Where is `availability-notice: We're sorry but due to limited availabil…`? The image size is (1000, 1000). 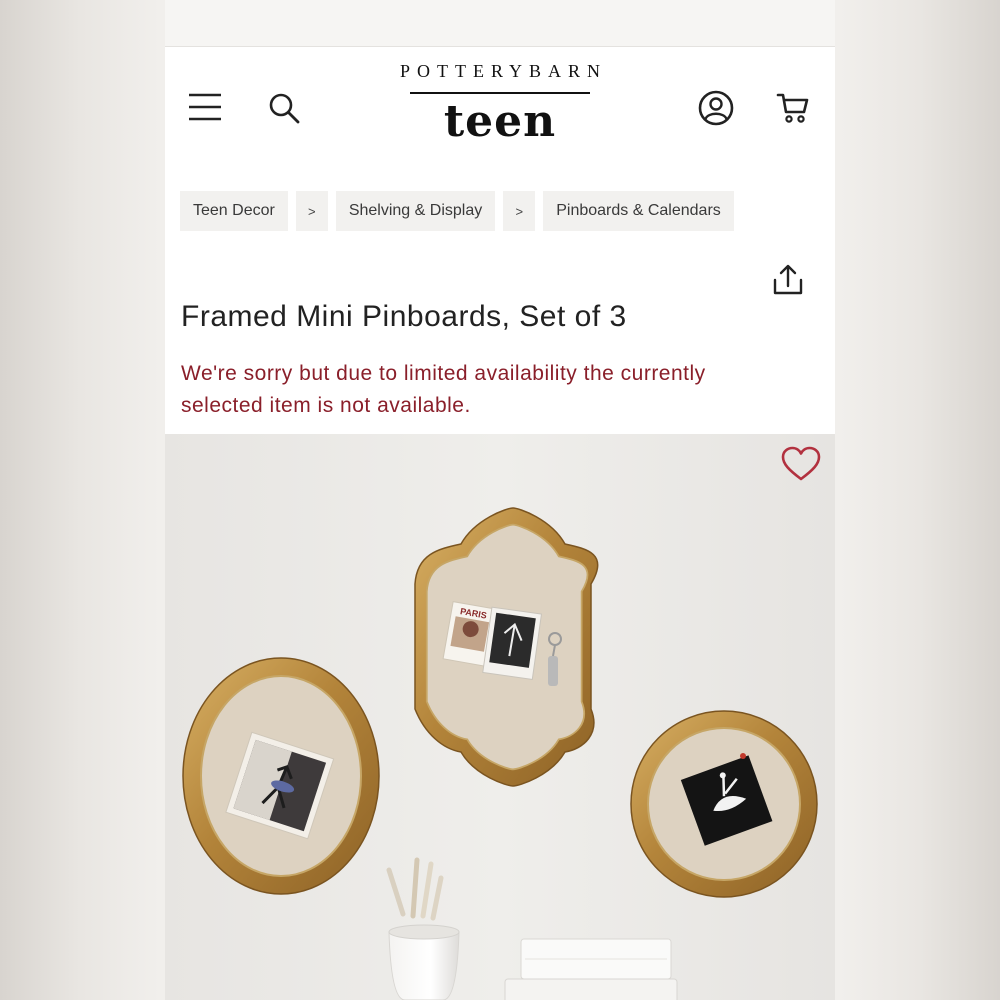
availability-notice: We're sorry but due to limited availabil… is located at coordinates (443, 389).